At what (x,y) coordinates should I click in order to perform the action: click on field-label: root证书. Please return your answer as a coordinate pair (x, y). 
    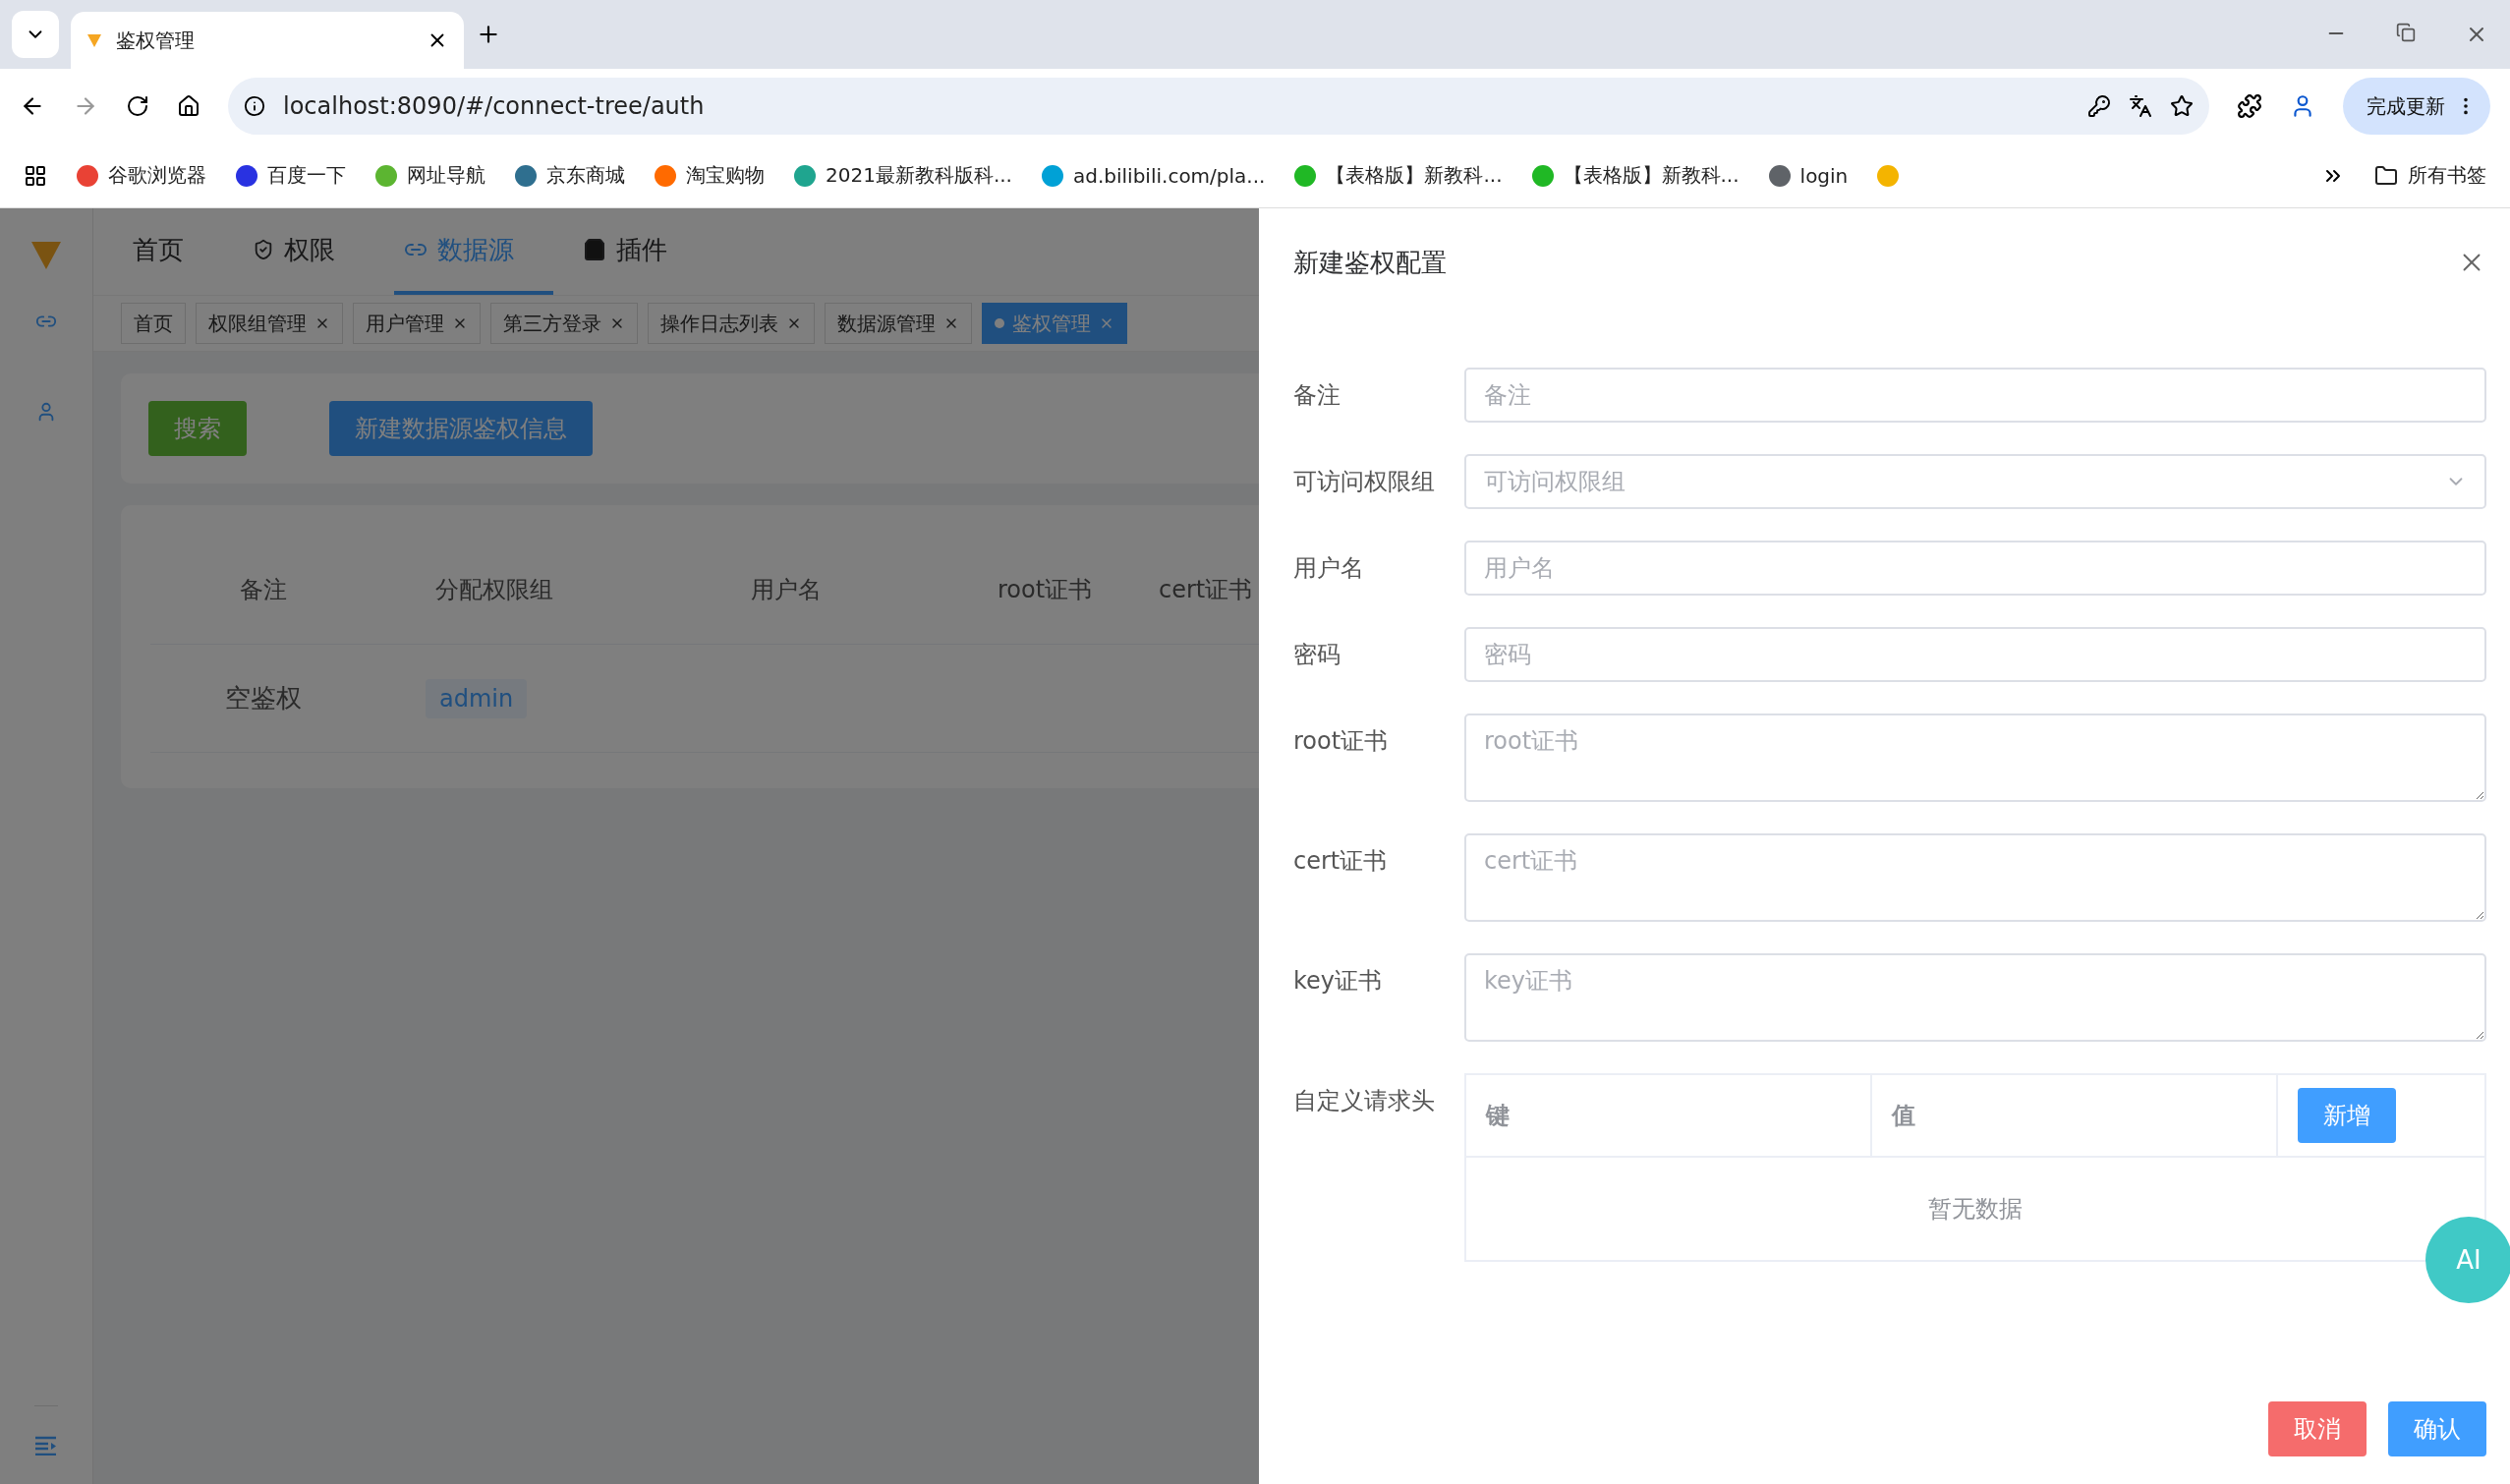
    Looking at the image, I should click on (1341, 741).